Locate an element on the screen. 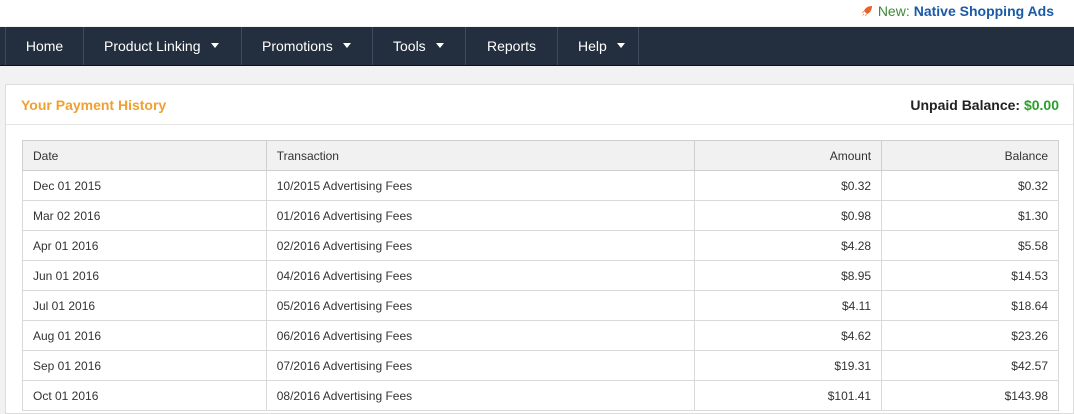 The height and width of the screenshot is (414, 1074). cell-balance: $143.98 is located at coordinates (970, 395).